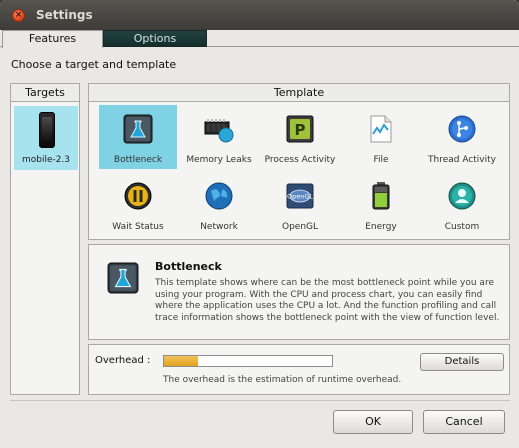 The width and height of the screenshot is (519, 448). Describe the element at coordinates (259, 39) in the screenshot. I see `tab-bar: Features Options` at that location.